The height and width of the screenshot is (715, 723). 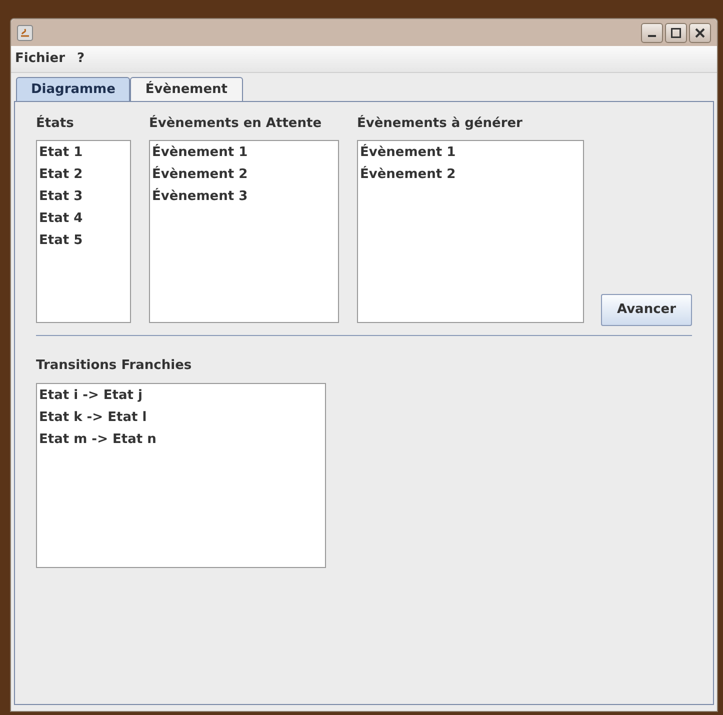 I want to click on minimize-icon, so click(x=652, y=35).